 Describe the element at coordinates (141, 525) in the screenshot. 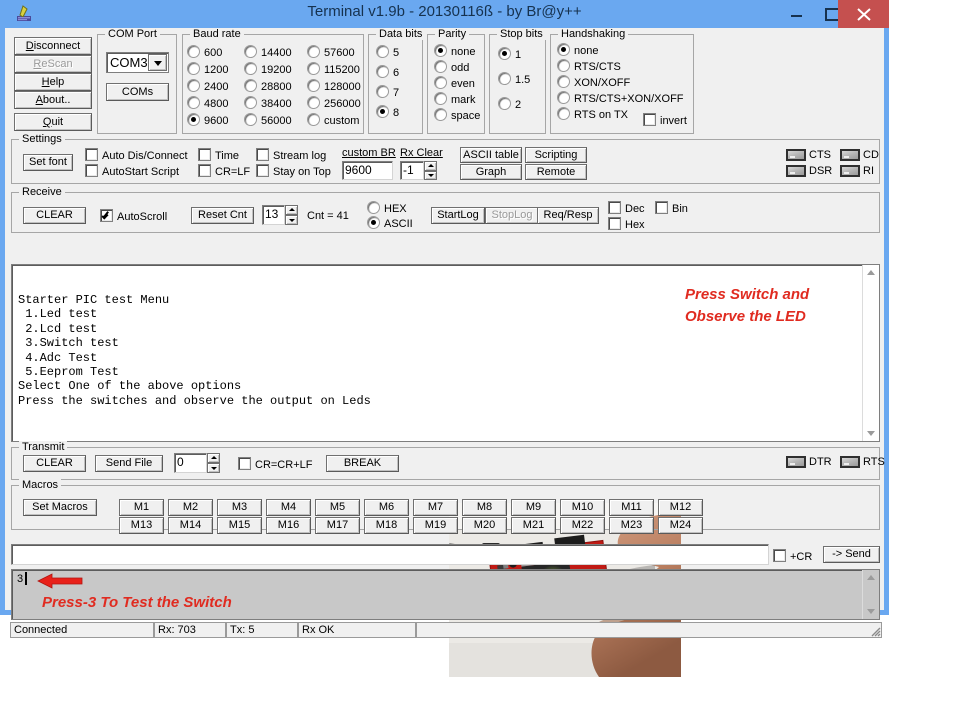

I see `macro-button-m13: M13` at that location.